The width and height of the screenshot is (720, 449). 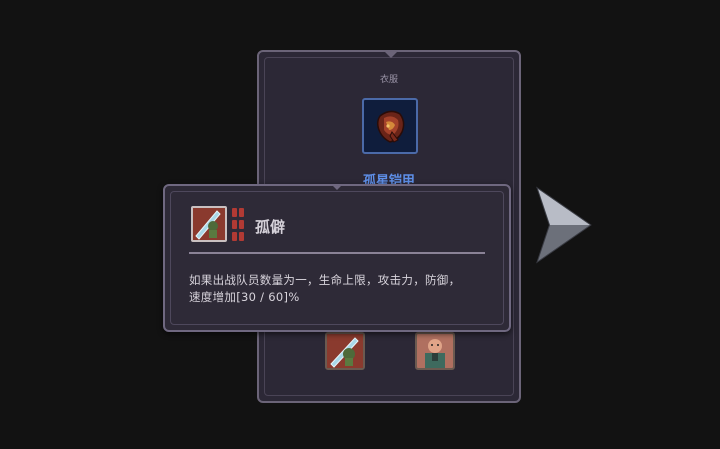 What do you see at coordinates (239, 225) in the screenshot?
I see `skill-rank-indicator` at bounding box center [239, 225].